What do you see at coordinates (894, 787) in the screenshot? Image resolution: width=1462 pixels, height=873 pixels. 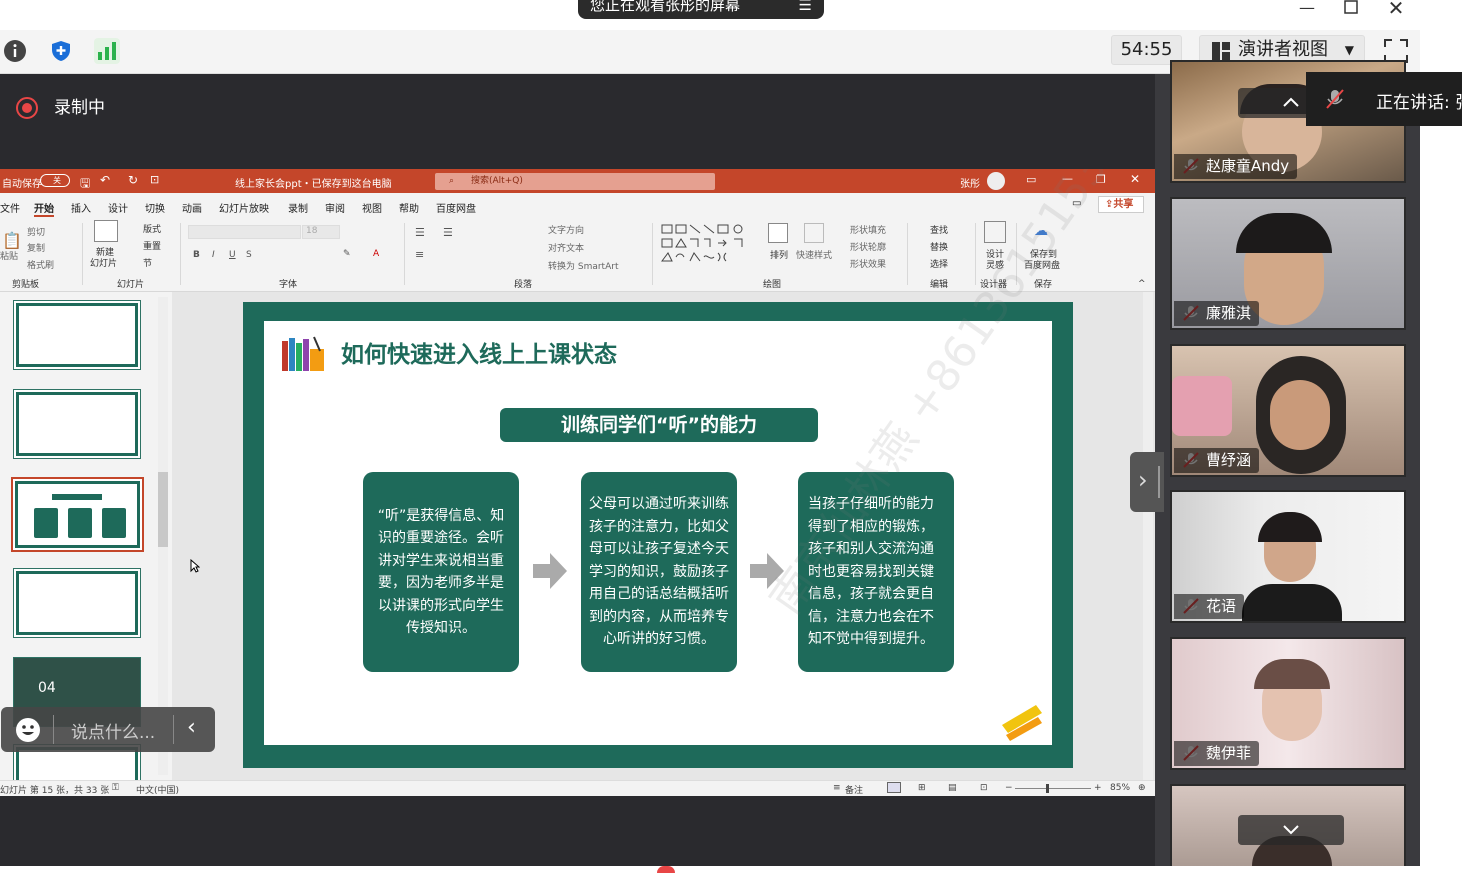 I see `normal-view-icon` at bounding box center [894, 787].